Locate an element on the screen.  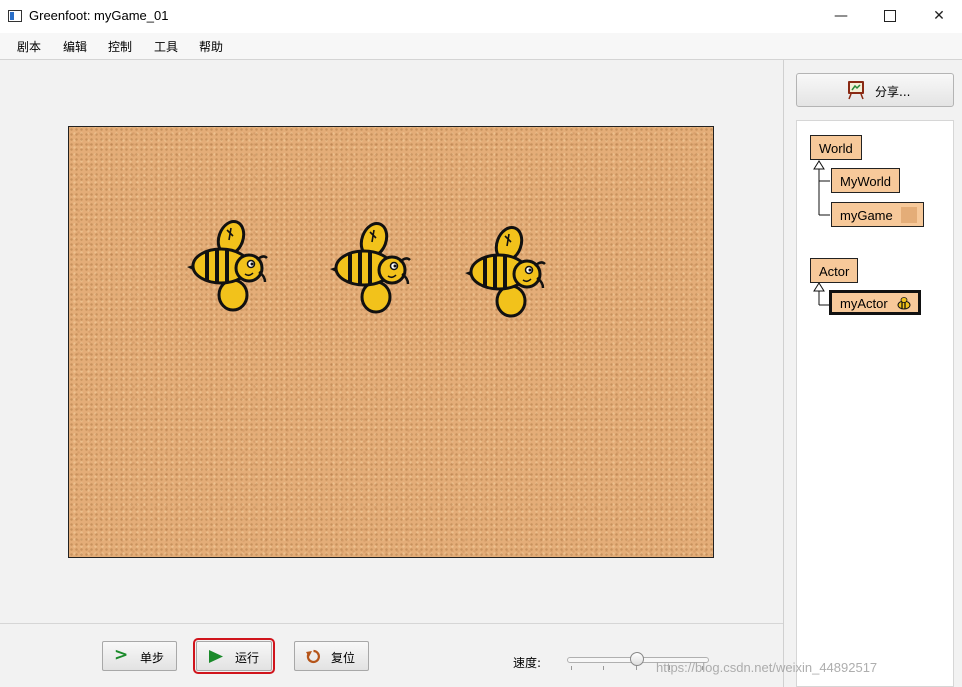
maximize-button is located at coordinates (890, 16).